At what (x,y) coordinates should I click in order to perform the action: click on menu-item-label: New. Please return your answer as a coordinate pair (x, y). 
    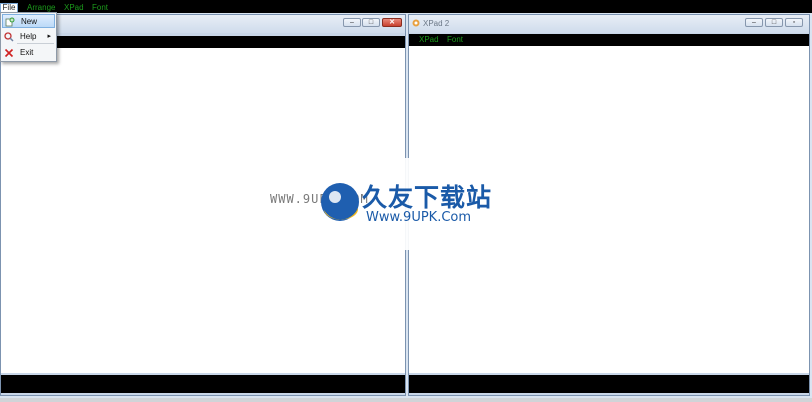
    Looking at the image, I should click on (29, 21).